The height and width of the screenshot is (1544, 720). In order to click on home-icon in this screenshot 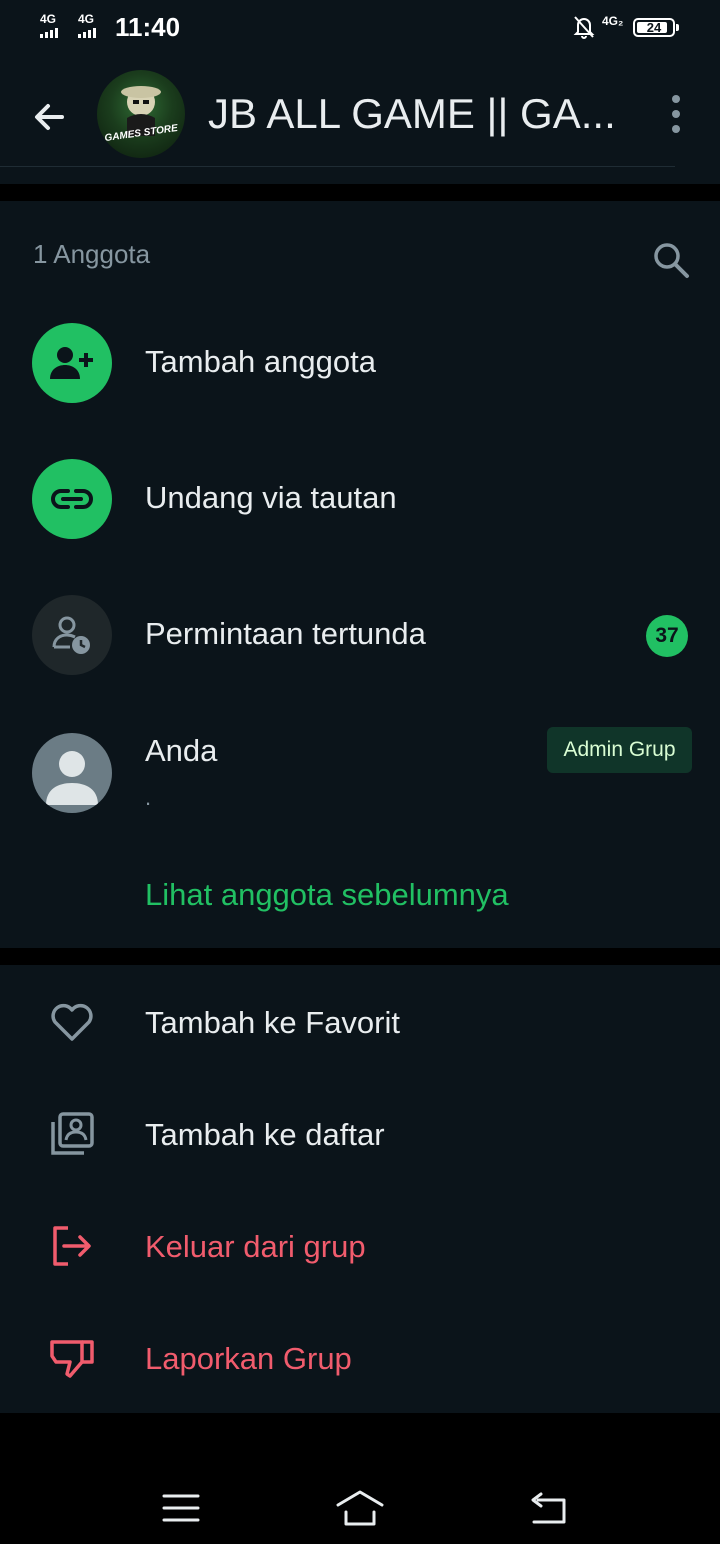, I will do `click(360, 1508)`.